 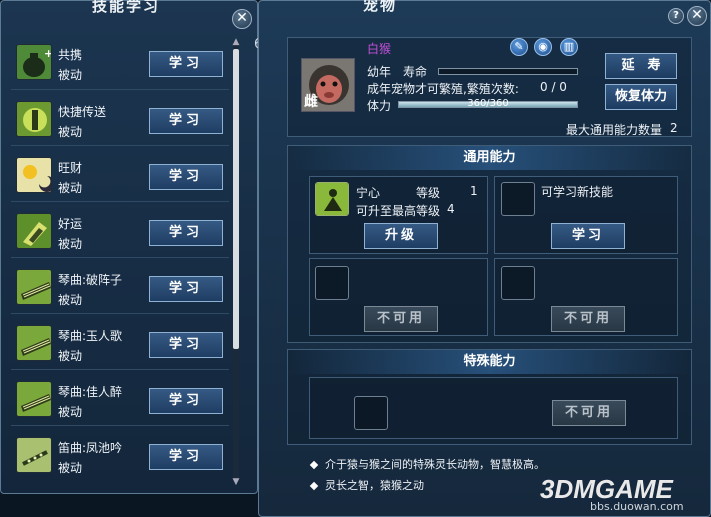 What do you see at coordinates (34, 455) in the screenshot?
I see `flute-icon` at bounding box center [34, 455].